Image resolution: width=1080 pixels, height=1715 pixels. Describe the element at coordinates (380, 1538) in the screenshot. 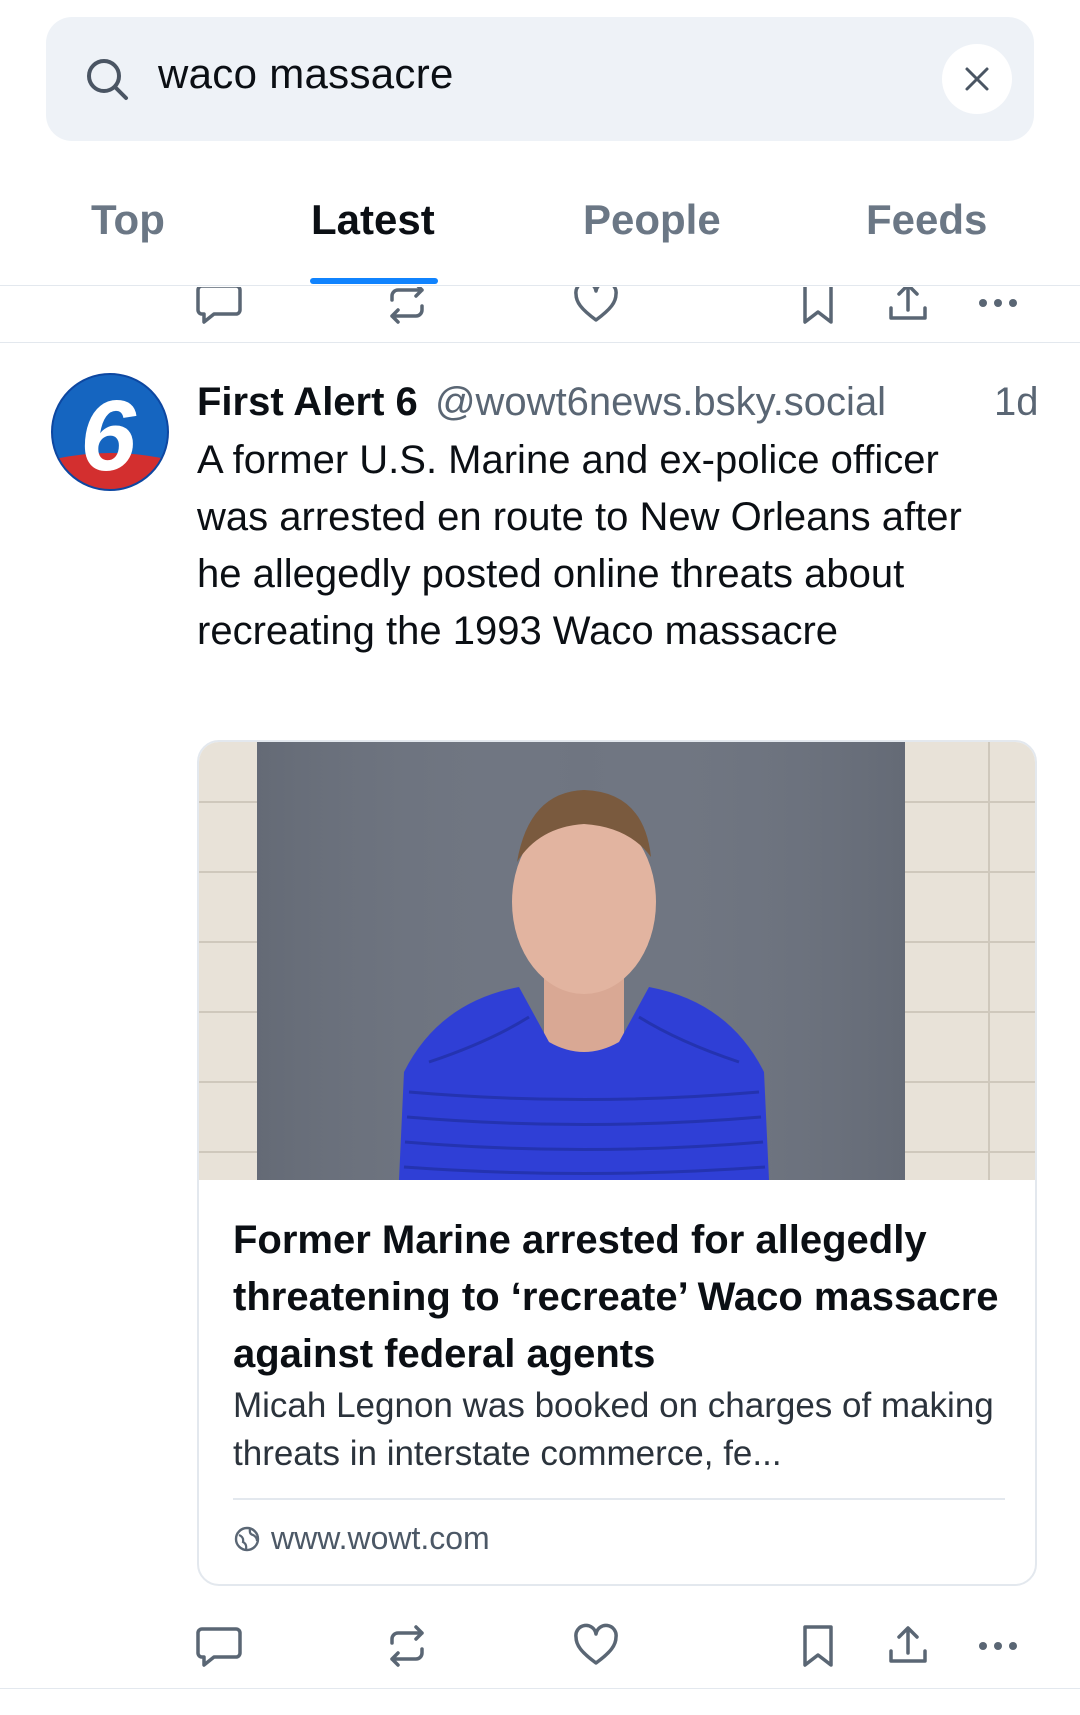

I see `link-card-domain-text: www.wowt.com` at that location.